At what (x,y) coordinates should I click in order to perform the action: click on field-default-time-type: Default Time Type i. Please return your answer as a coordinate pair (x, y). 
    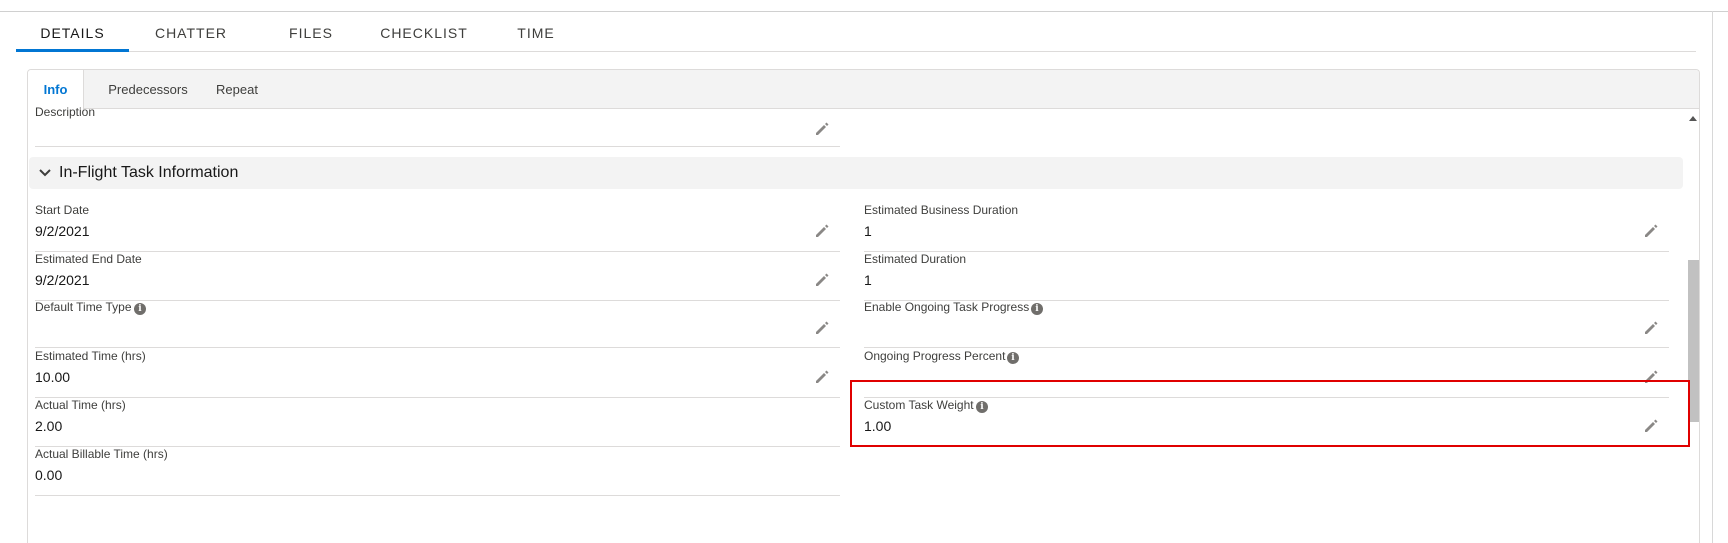
    Looking at the image, I should click on (437, 324).